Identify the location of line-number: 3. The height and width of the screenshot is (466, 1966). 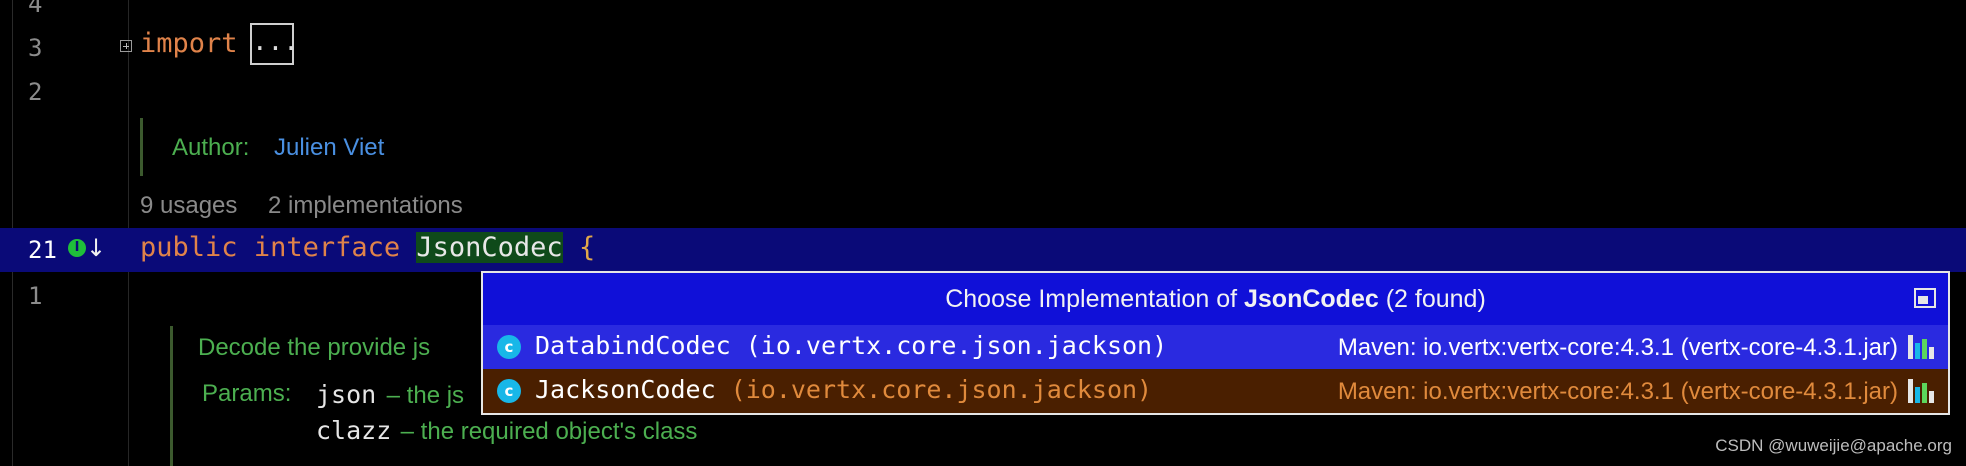
(35, 48).